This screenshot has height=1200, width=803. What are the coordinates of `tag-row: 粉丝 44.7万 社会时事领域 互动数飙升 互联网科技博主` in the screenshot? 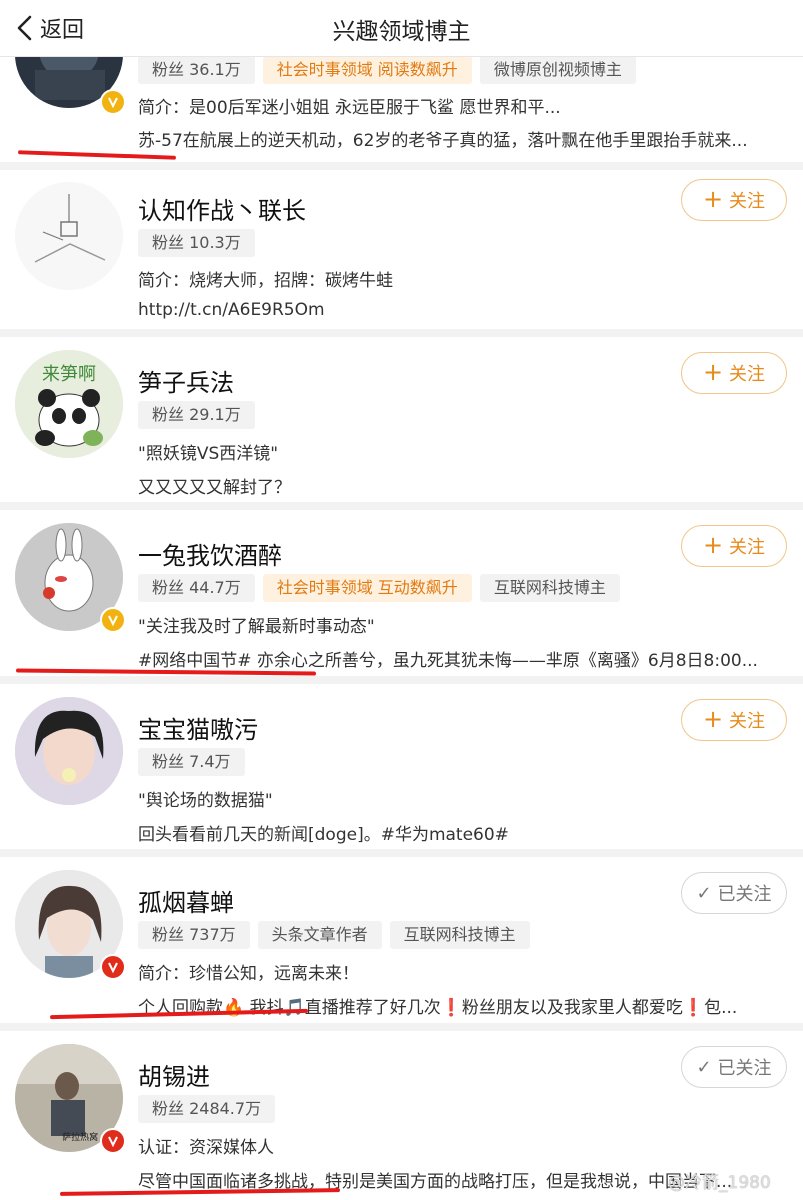 It's located at (379, 589).